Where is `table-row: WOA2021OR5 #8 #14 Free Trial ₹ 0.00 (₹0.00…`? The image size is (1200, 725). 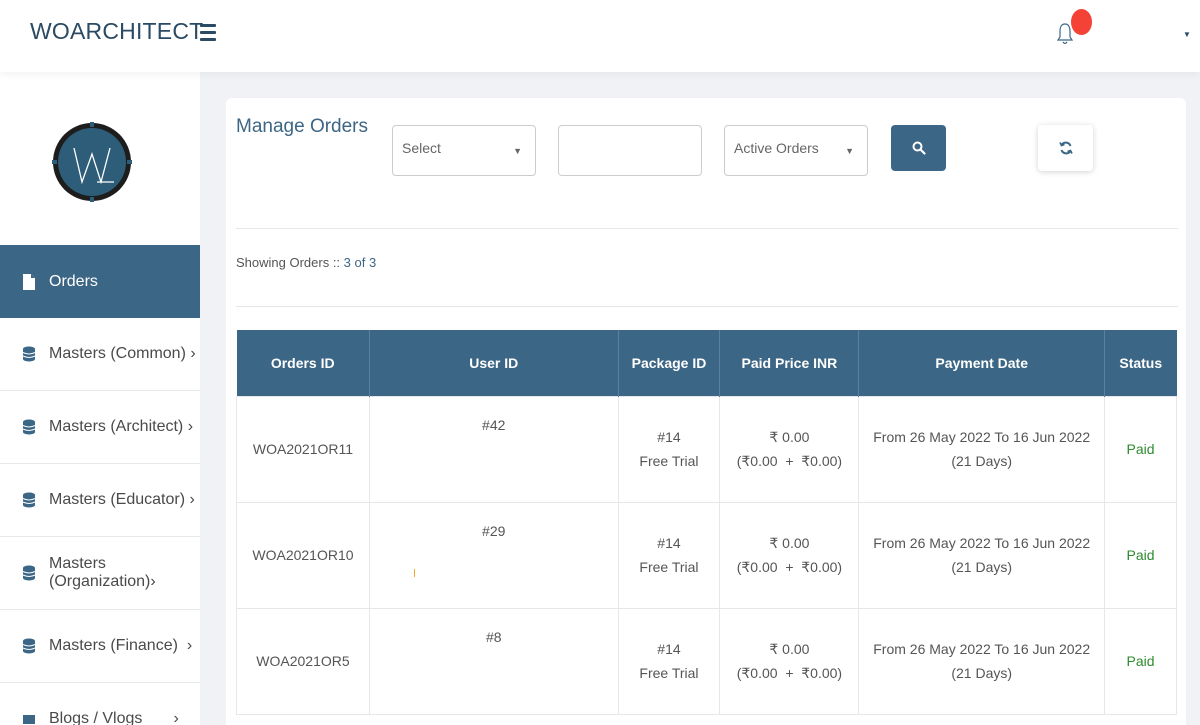 table-row: WOA2021OR5 #8 #14 Free Trial ₹ 0.00 (₹0.00… is located at coordinates (706, 661).